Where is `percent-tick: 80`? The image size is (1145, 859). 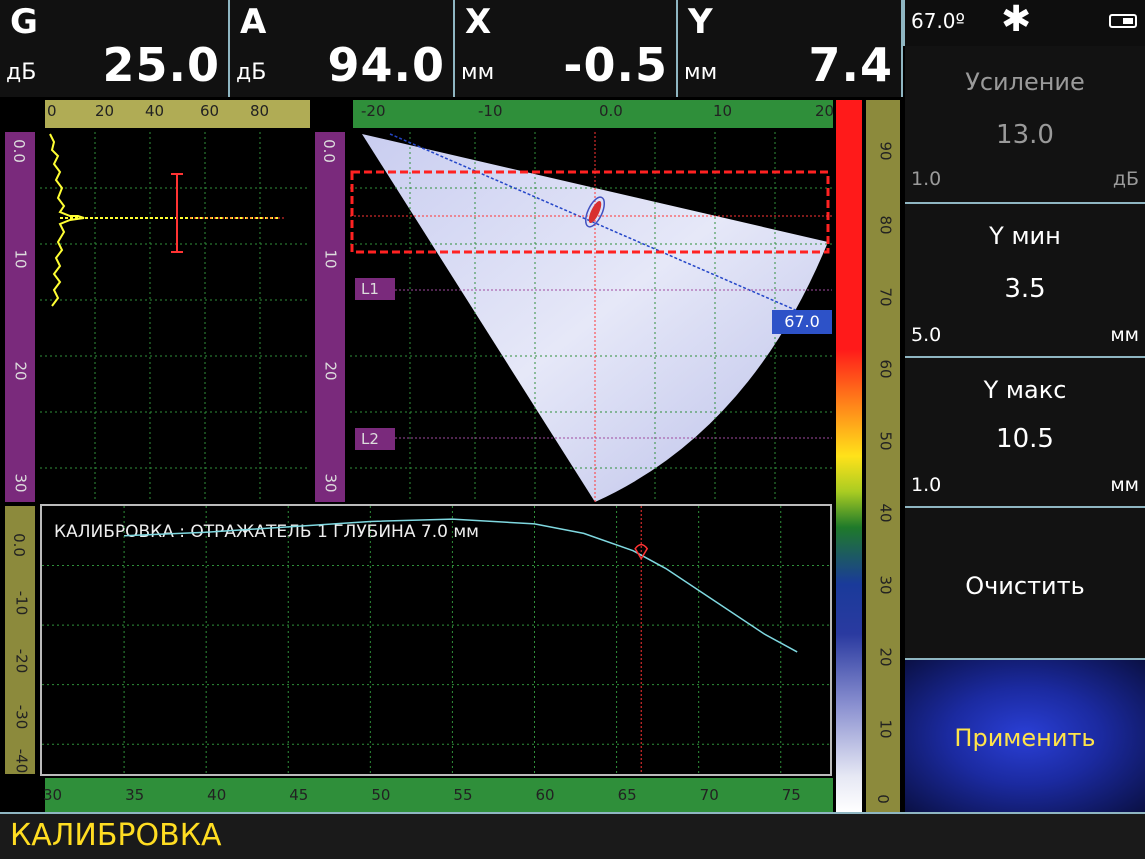
percent-tick: 80 is located at coordinates (885, 225).